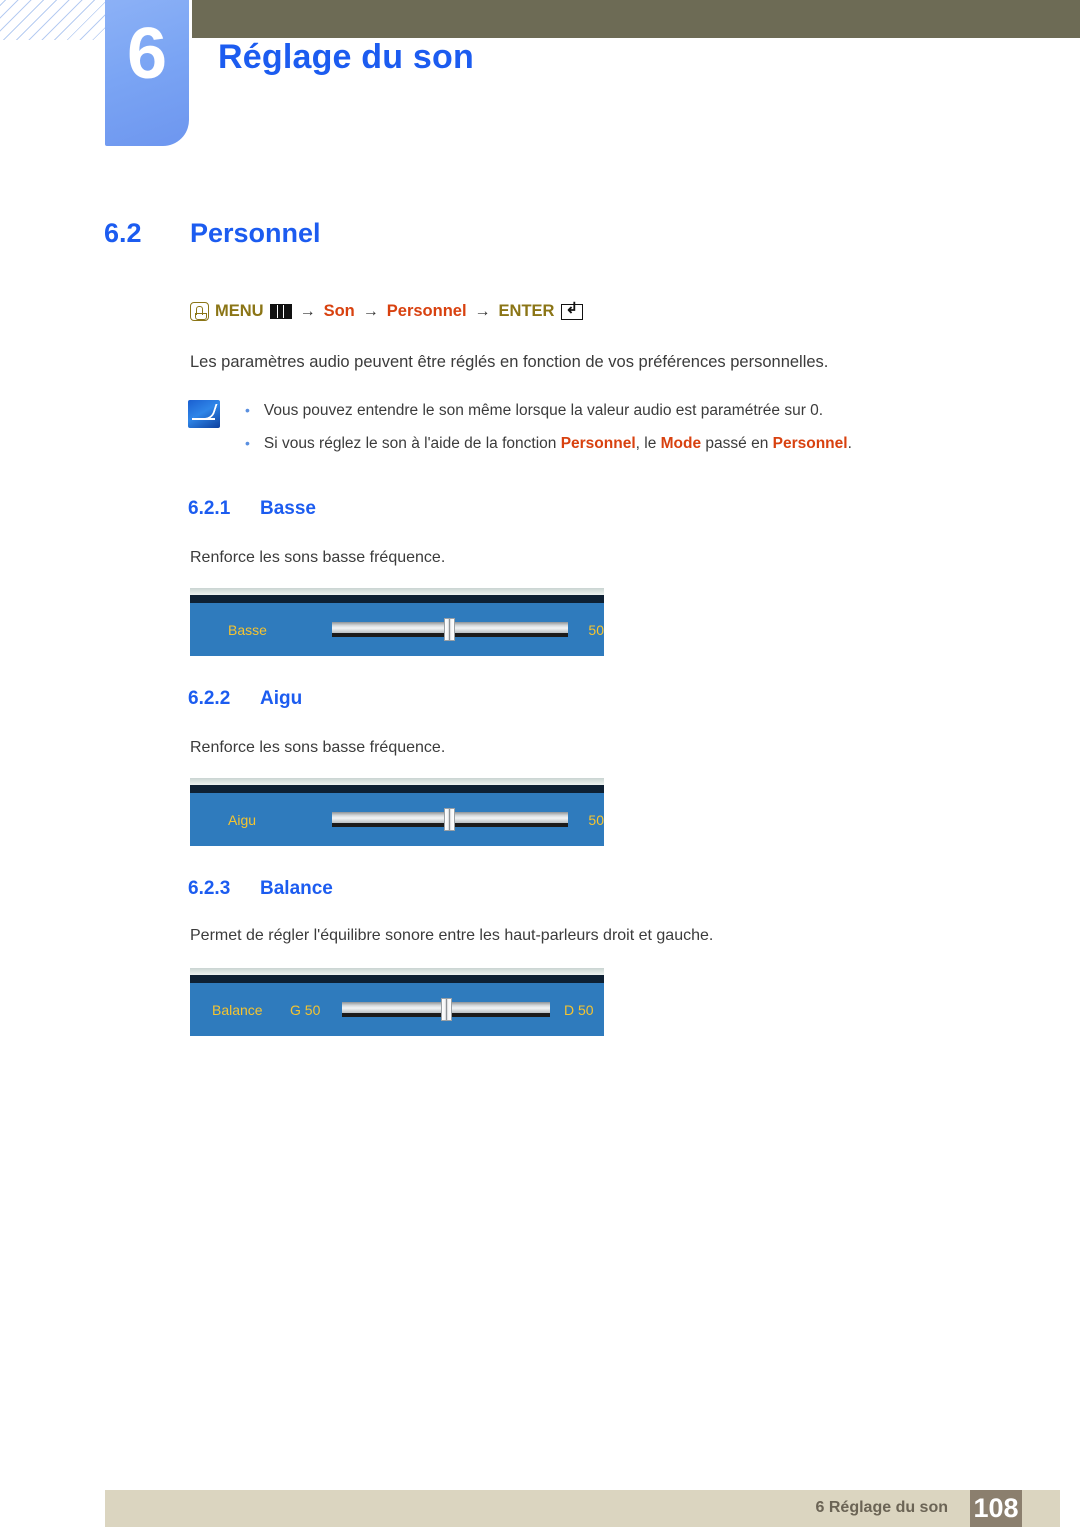  Describe the element at coordinates (209, 698) in the screenshot. I see `subsection-number: 6.2.2` at that location.